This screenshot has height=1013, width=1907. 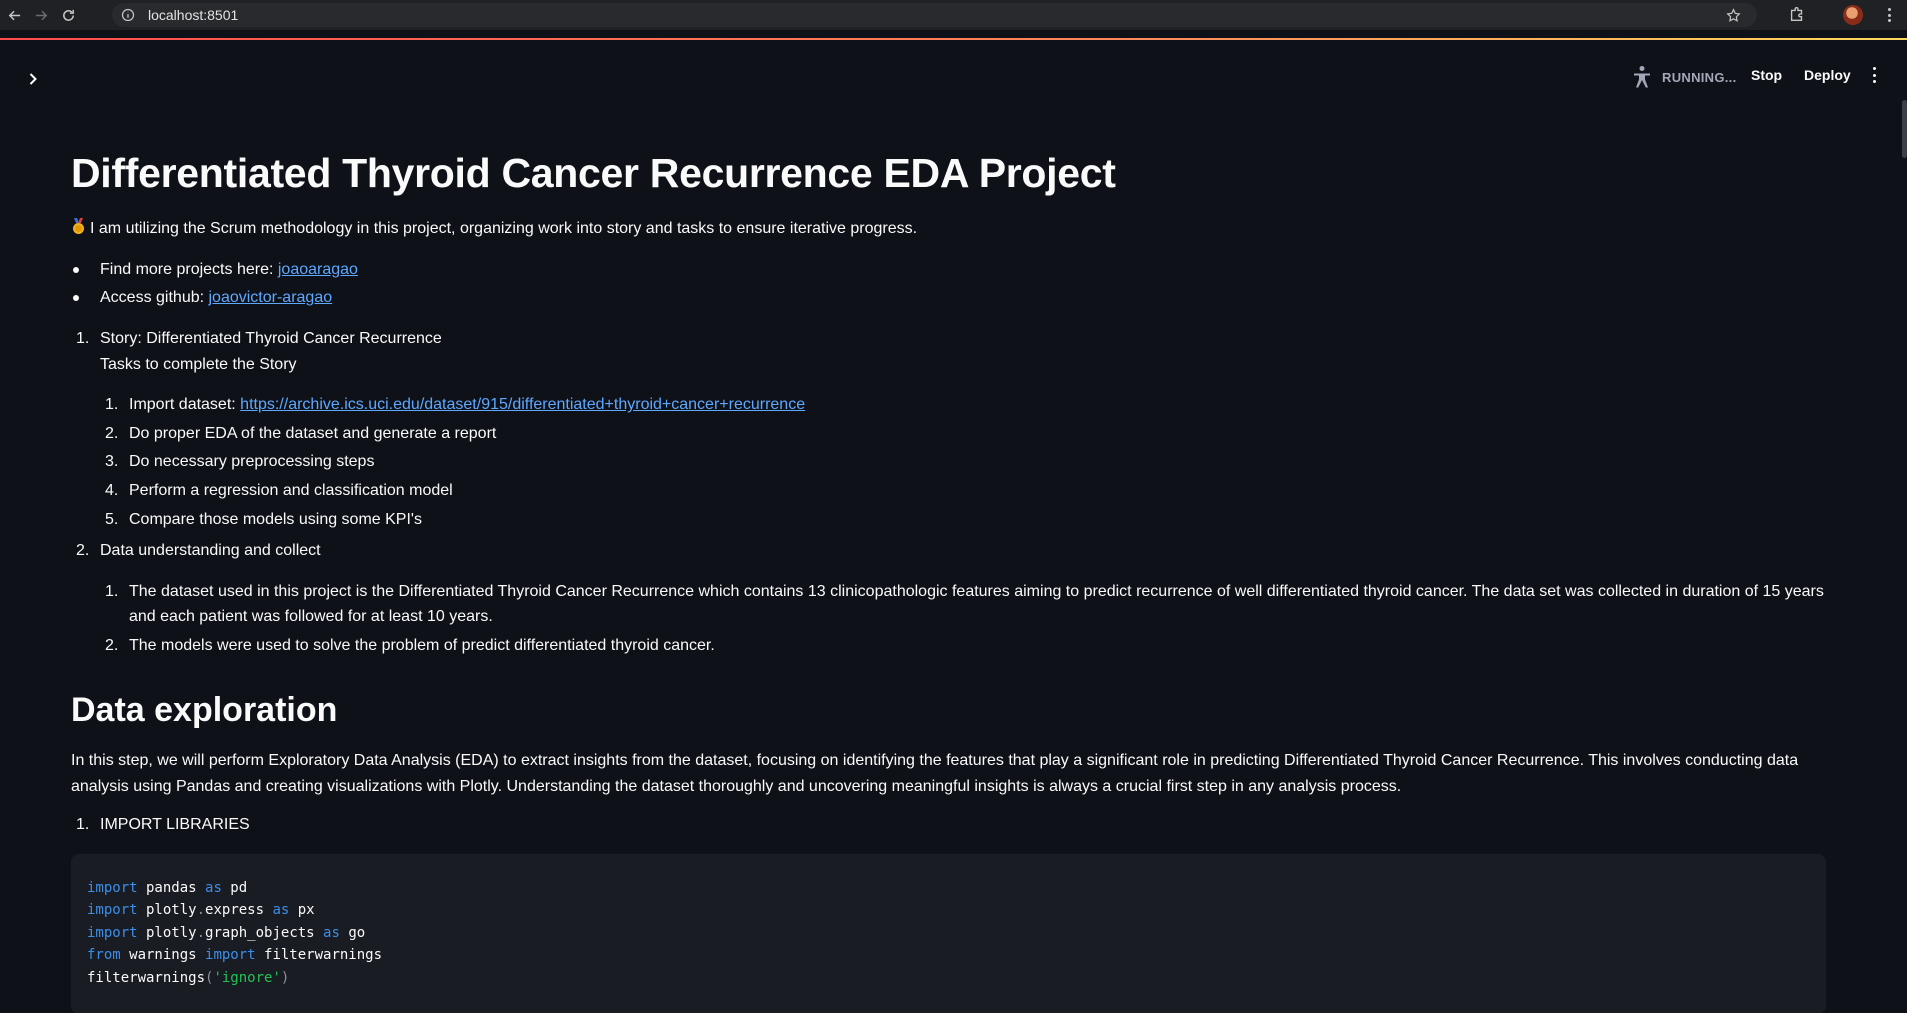 I want to click on step-label: IMPORT LIBRARIES, so click(x=175, y=825).